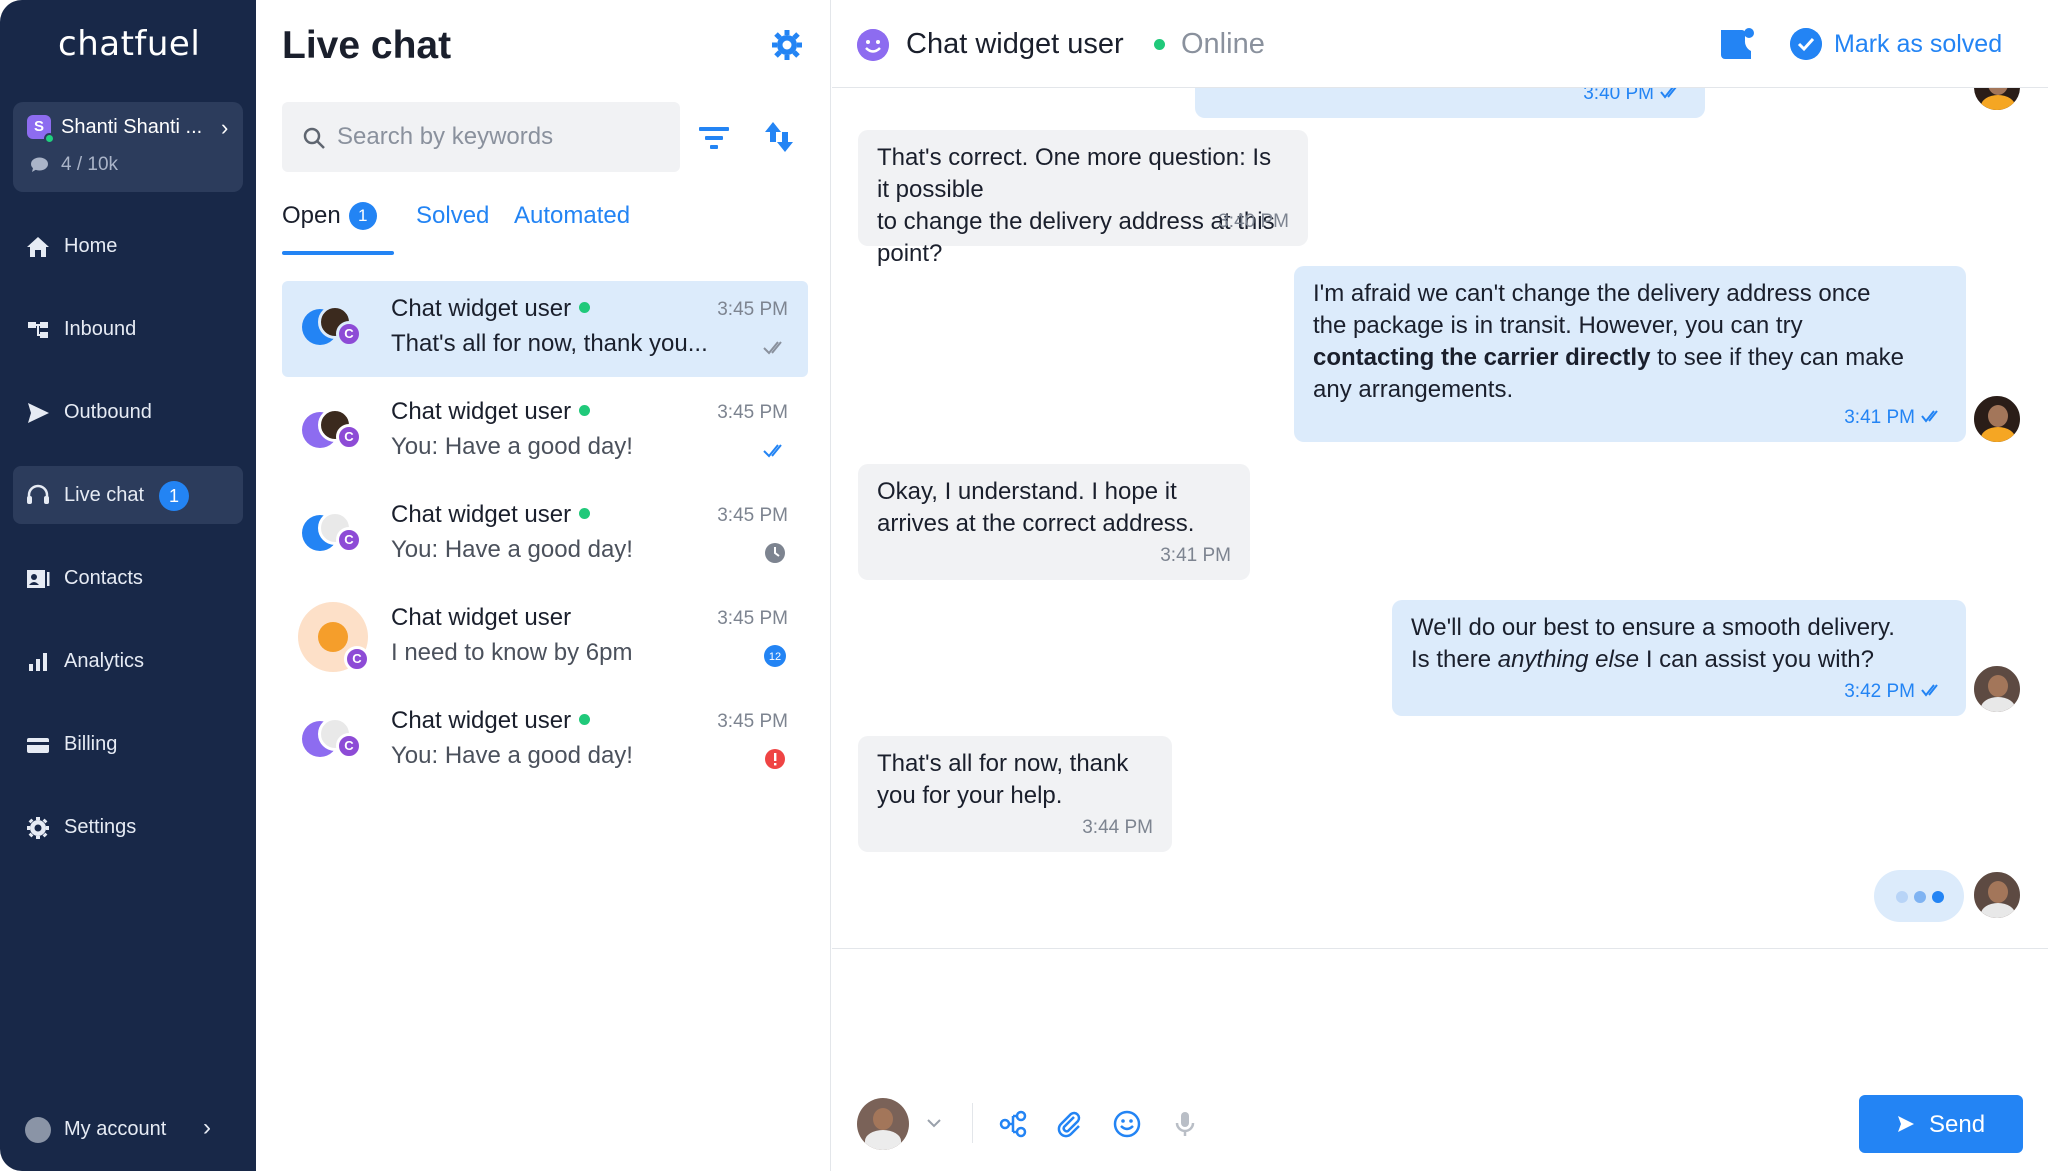  Describe the element at coordinates (1014, 1124) in the screenshot. I see `flow-icon` at that location.